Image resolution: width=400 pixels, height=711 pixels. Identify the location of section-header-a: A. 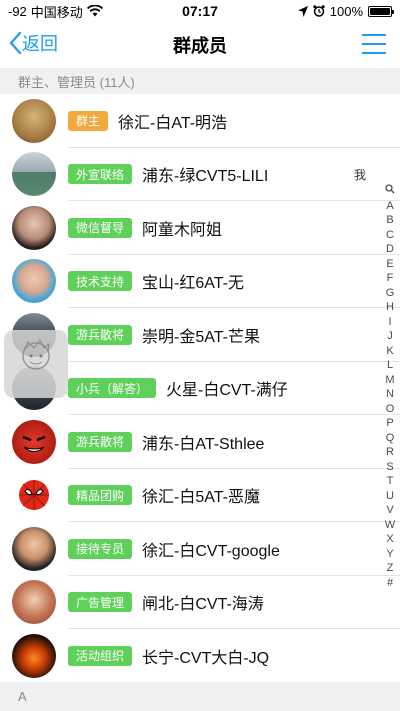
(200, 696).